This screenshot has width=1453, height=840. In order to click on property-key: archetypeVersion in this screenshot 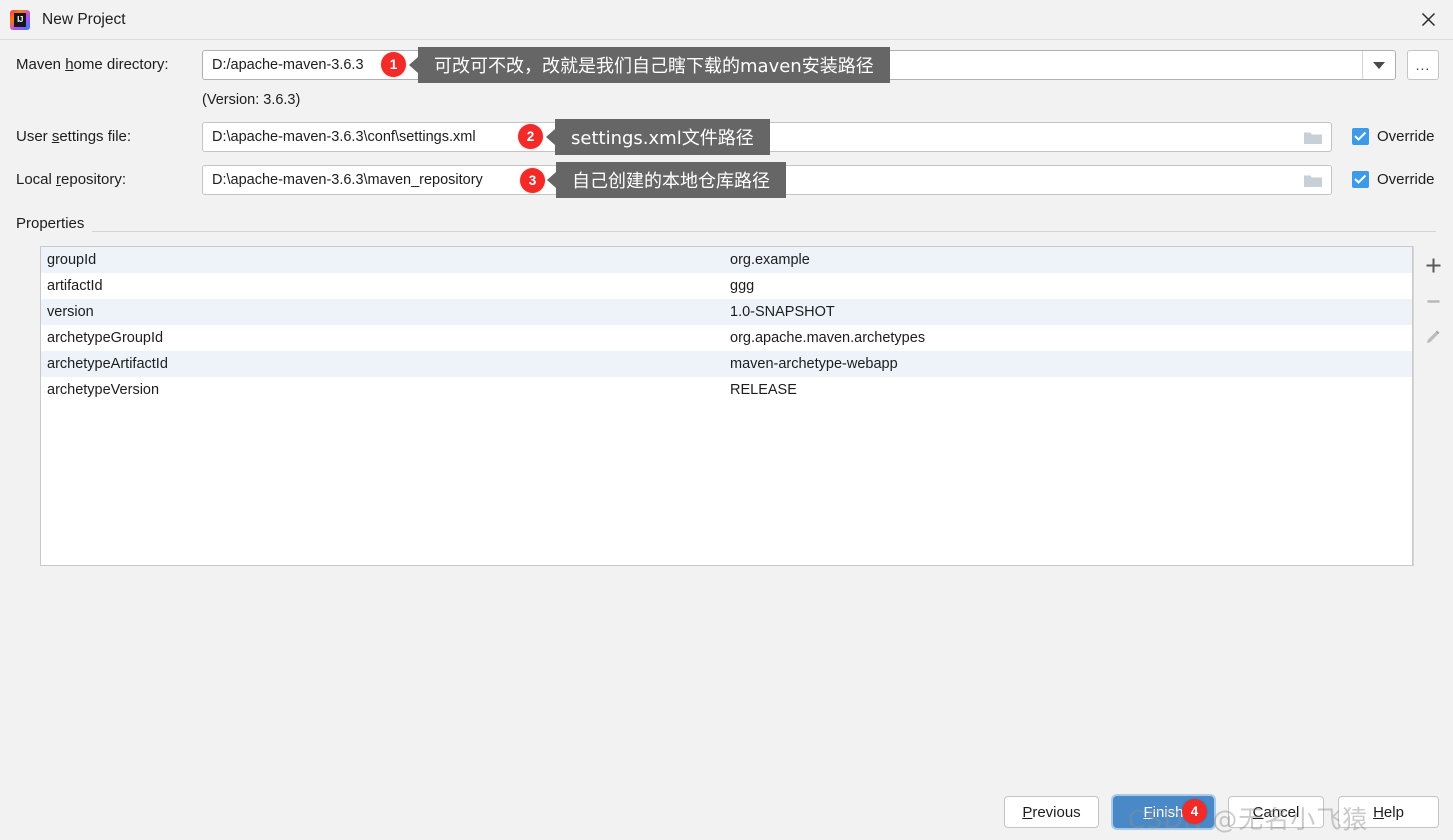, I will do `click(103, 390)`.